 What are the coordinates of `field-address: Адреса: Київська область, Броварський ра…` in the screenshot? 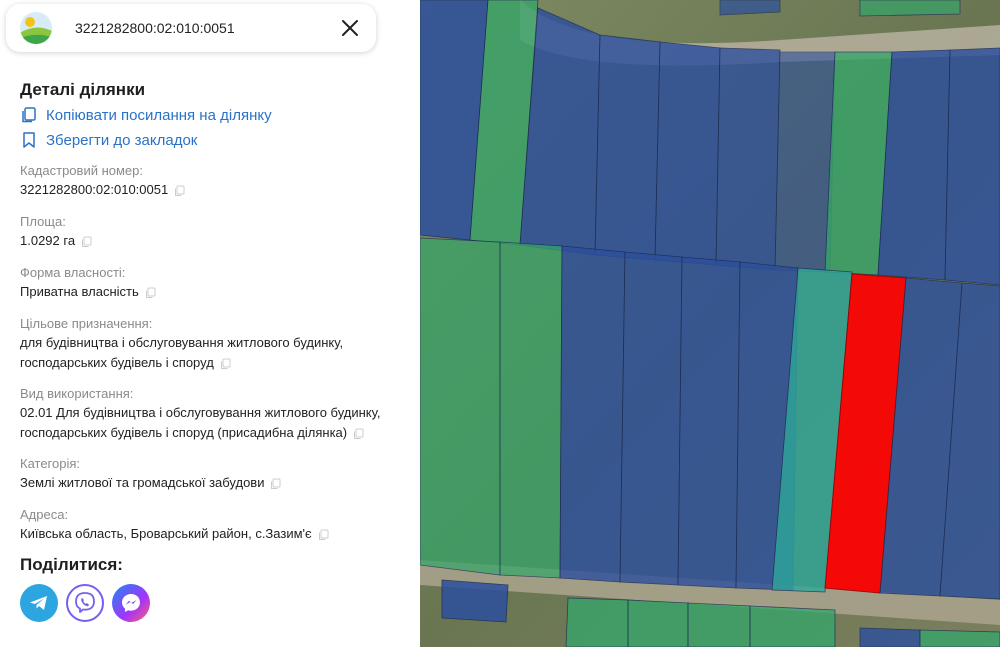 It's located at (215, 525).